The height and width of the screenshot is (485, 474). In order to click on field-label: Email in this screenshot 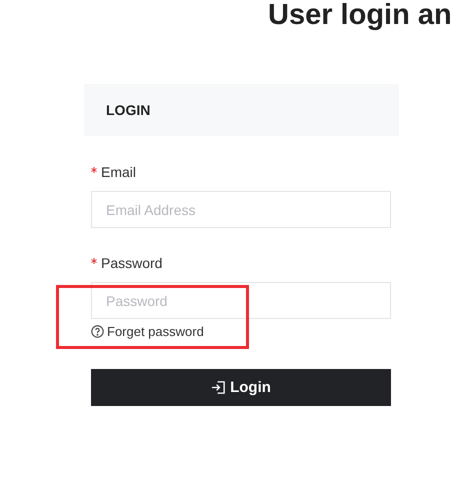, I will do `click(118, 172)`.